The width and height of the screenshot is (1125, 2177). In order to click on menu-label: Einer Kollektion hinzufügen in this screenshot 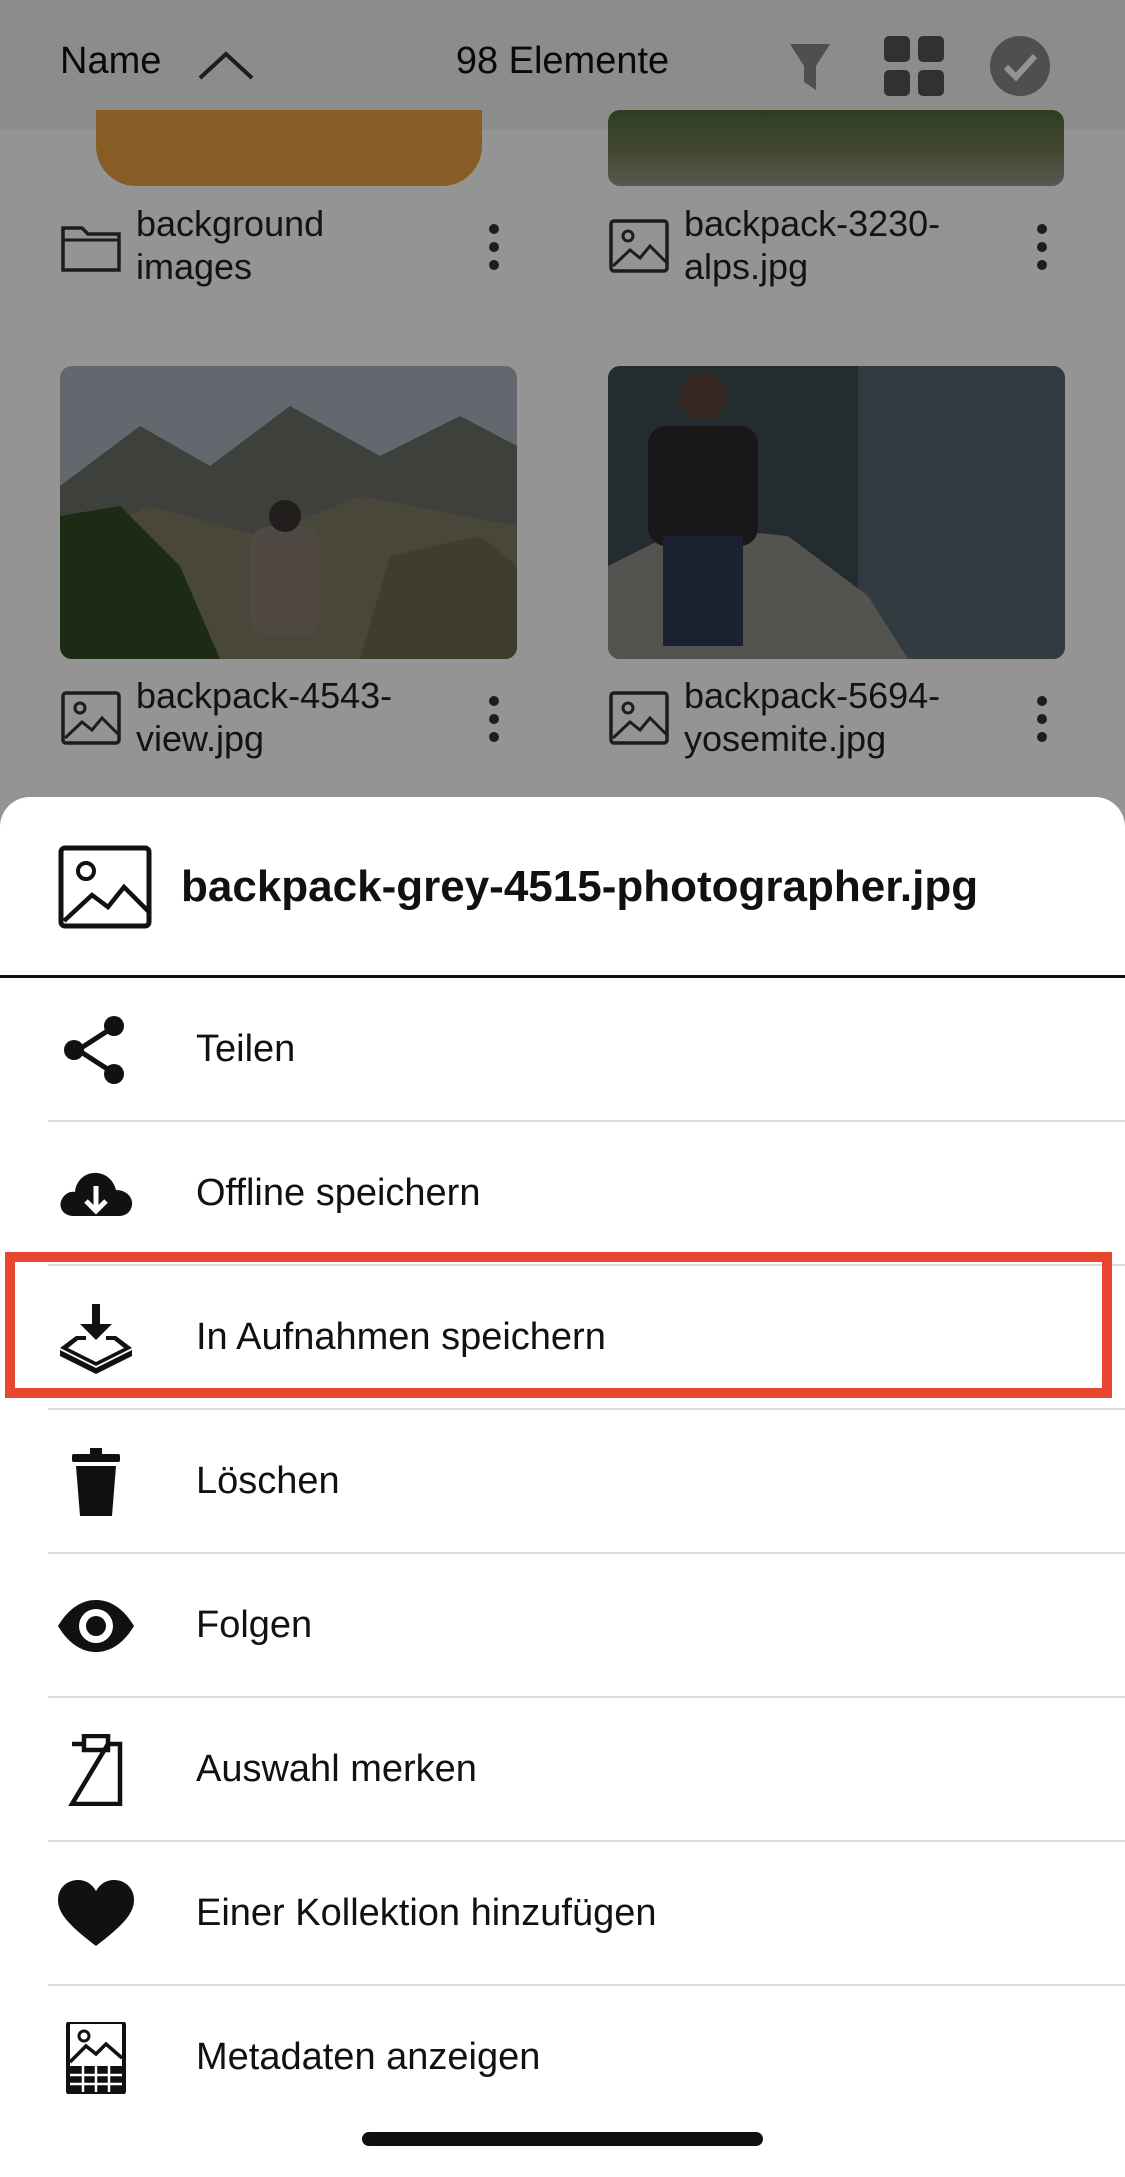, I will do `click(426, 1913)`.